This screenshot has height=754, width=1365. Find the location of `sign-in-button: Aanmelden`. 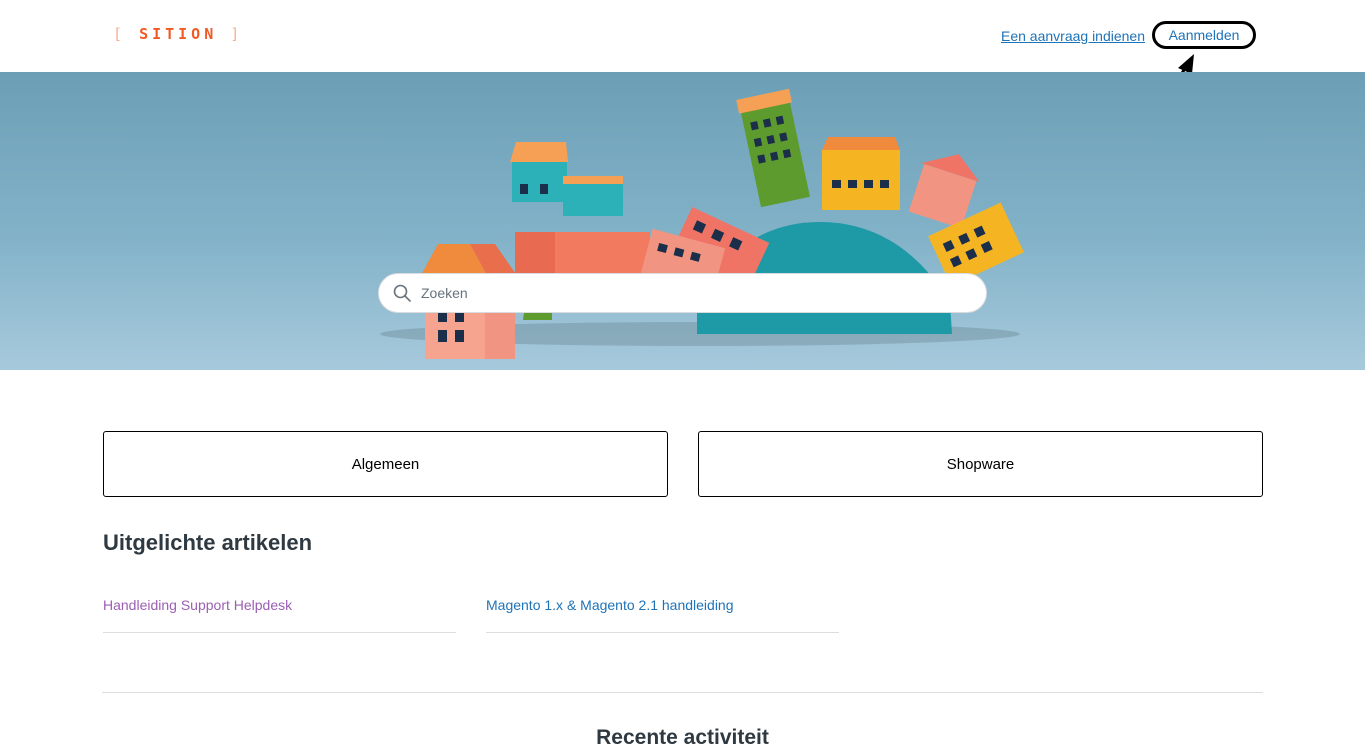

sign-in-button: Aanmelden is located at coordinates (1204, 35).